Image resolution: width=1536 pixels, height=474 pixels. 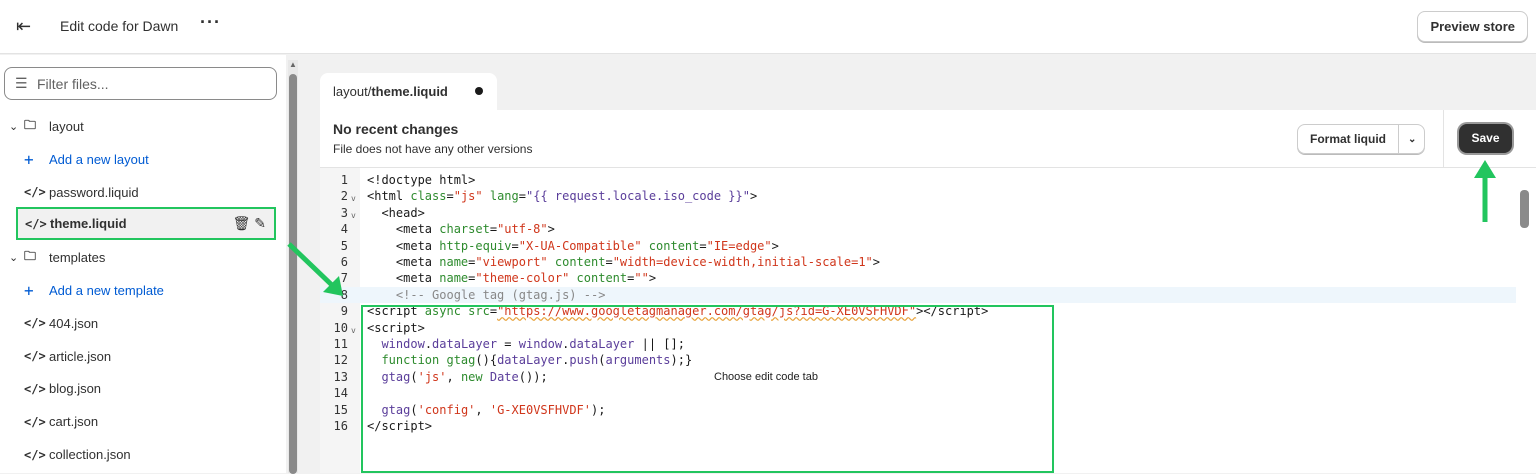 I want to click on line-number: 16, so click(x=340, y=426).